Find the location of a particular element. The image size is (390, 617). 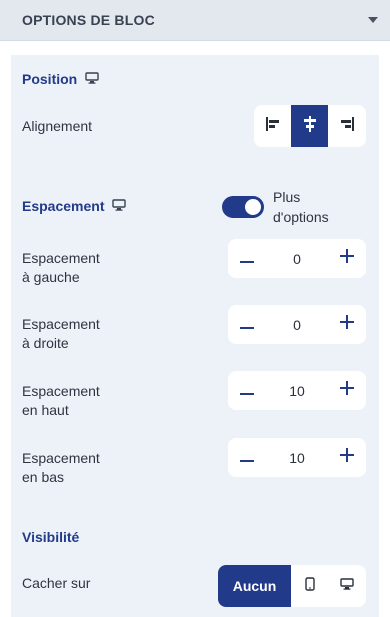

spacing-bottom-label-line2: en bas is located at coordinates (43, 477).